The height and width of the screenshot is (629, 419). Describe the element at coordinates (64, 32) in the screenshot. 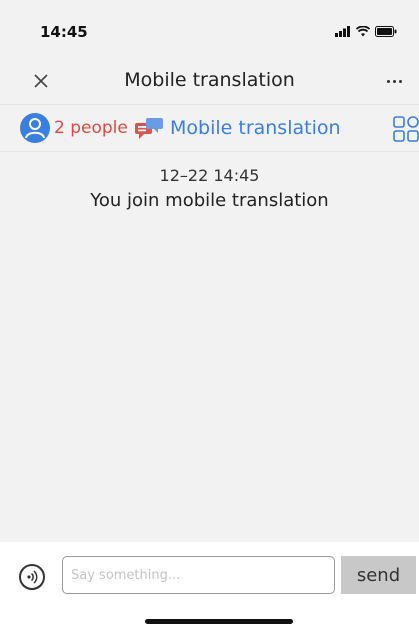

I see `status-time: 14:45` at that location.